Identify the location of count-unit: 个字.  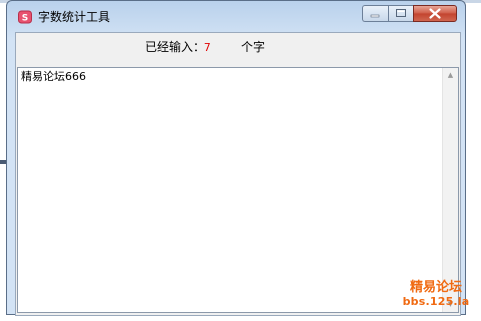
(253, 47).